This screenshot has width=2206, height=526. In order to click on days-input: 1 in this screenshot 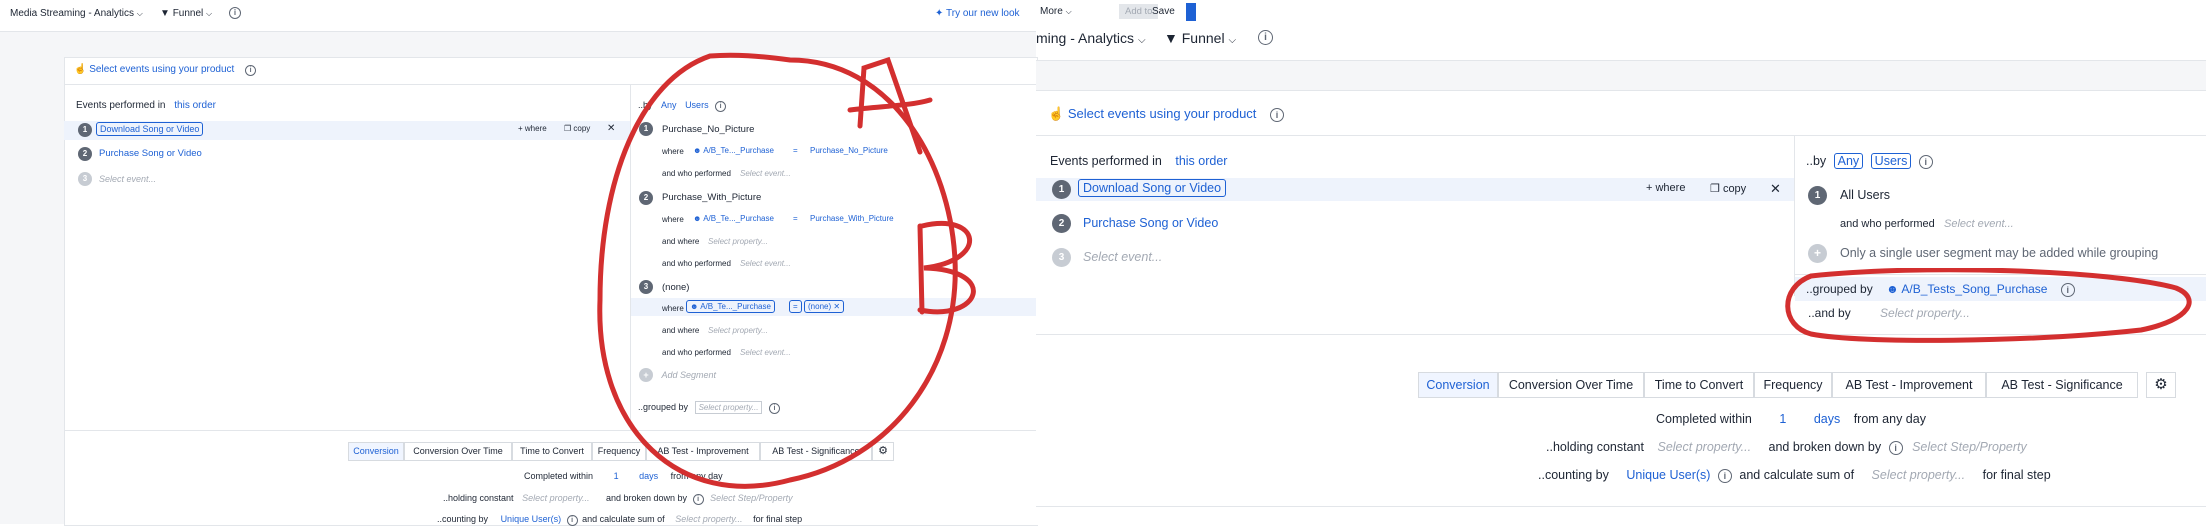, I will do `click(1782, 419)`.